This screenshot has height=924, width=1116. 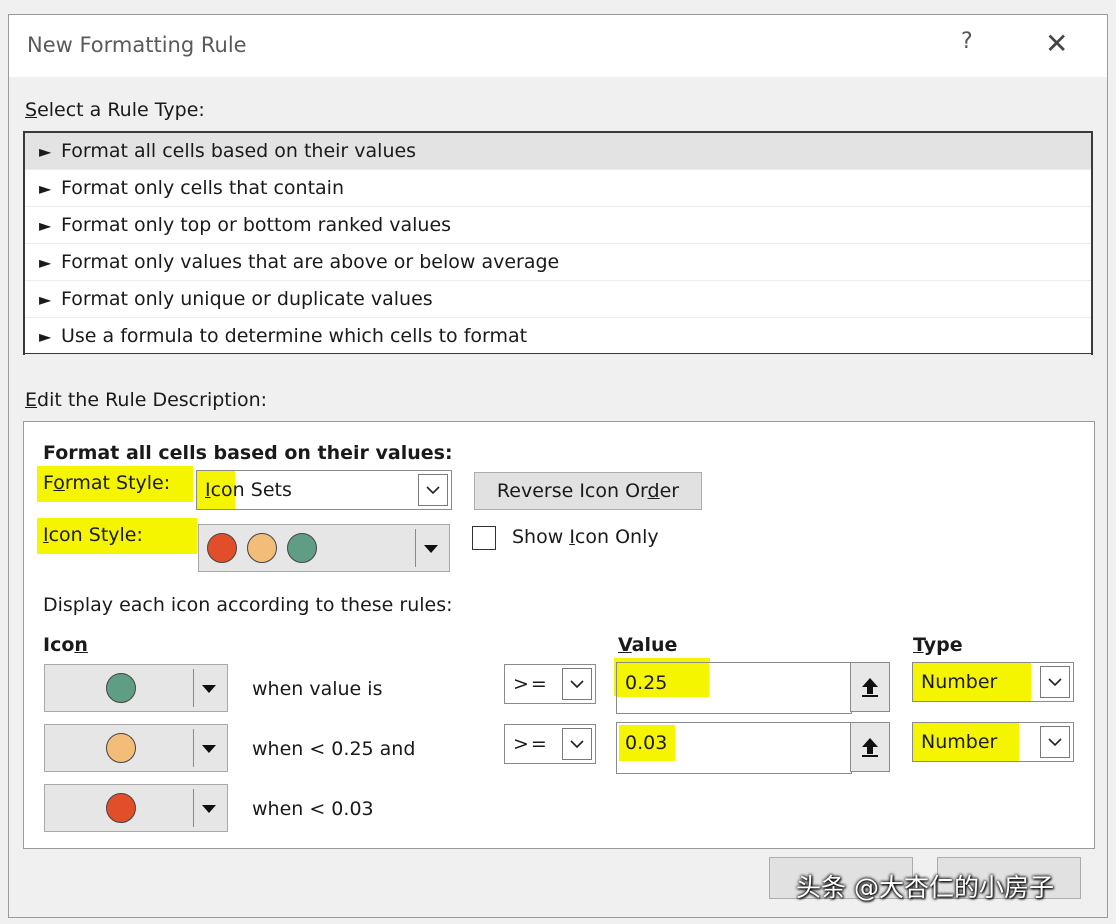 What do you see at coordinates (65, 645) in the screenshot?
I see `column-header-icon: Icon` at bounding box center [65, 645].